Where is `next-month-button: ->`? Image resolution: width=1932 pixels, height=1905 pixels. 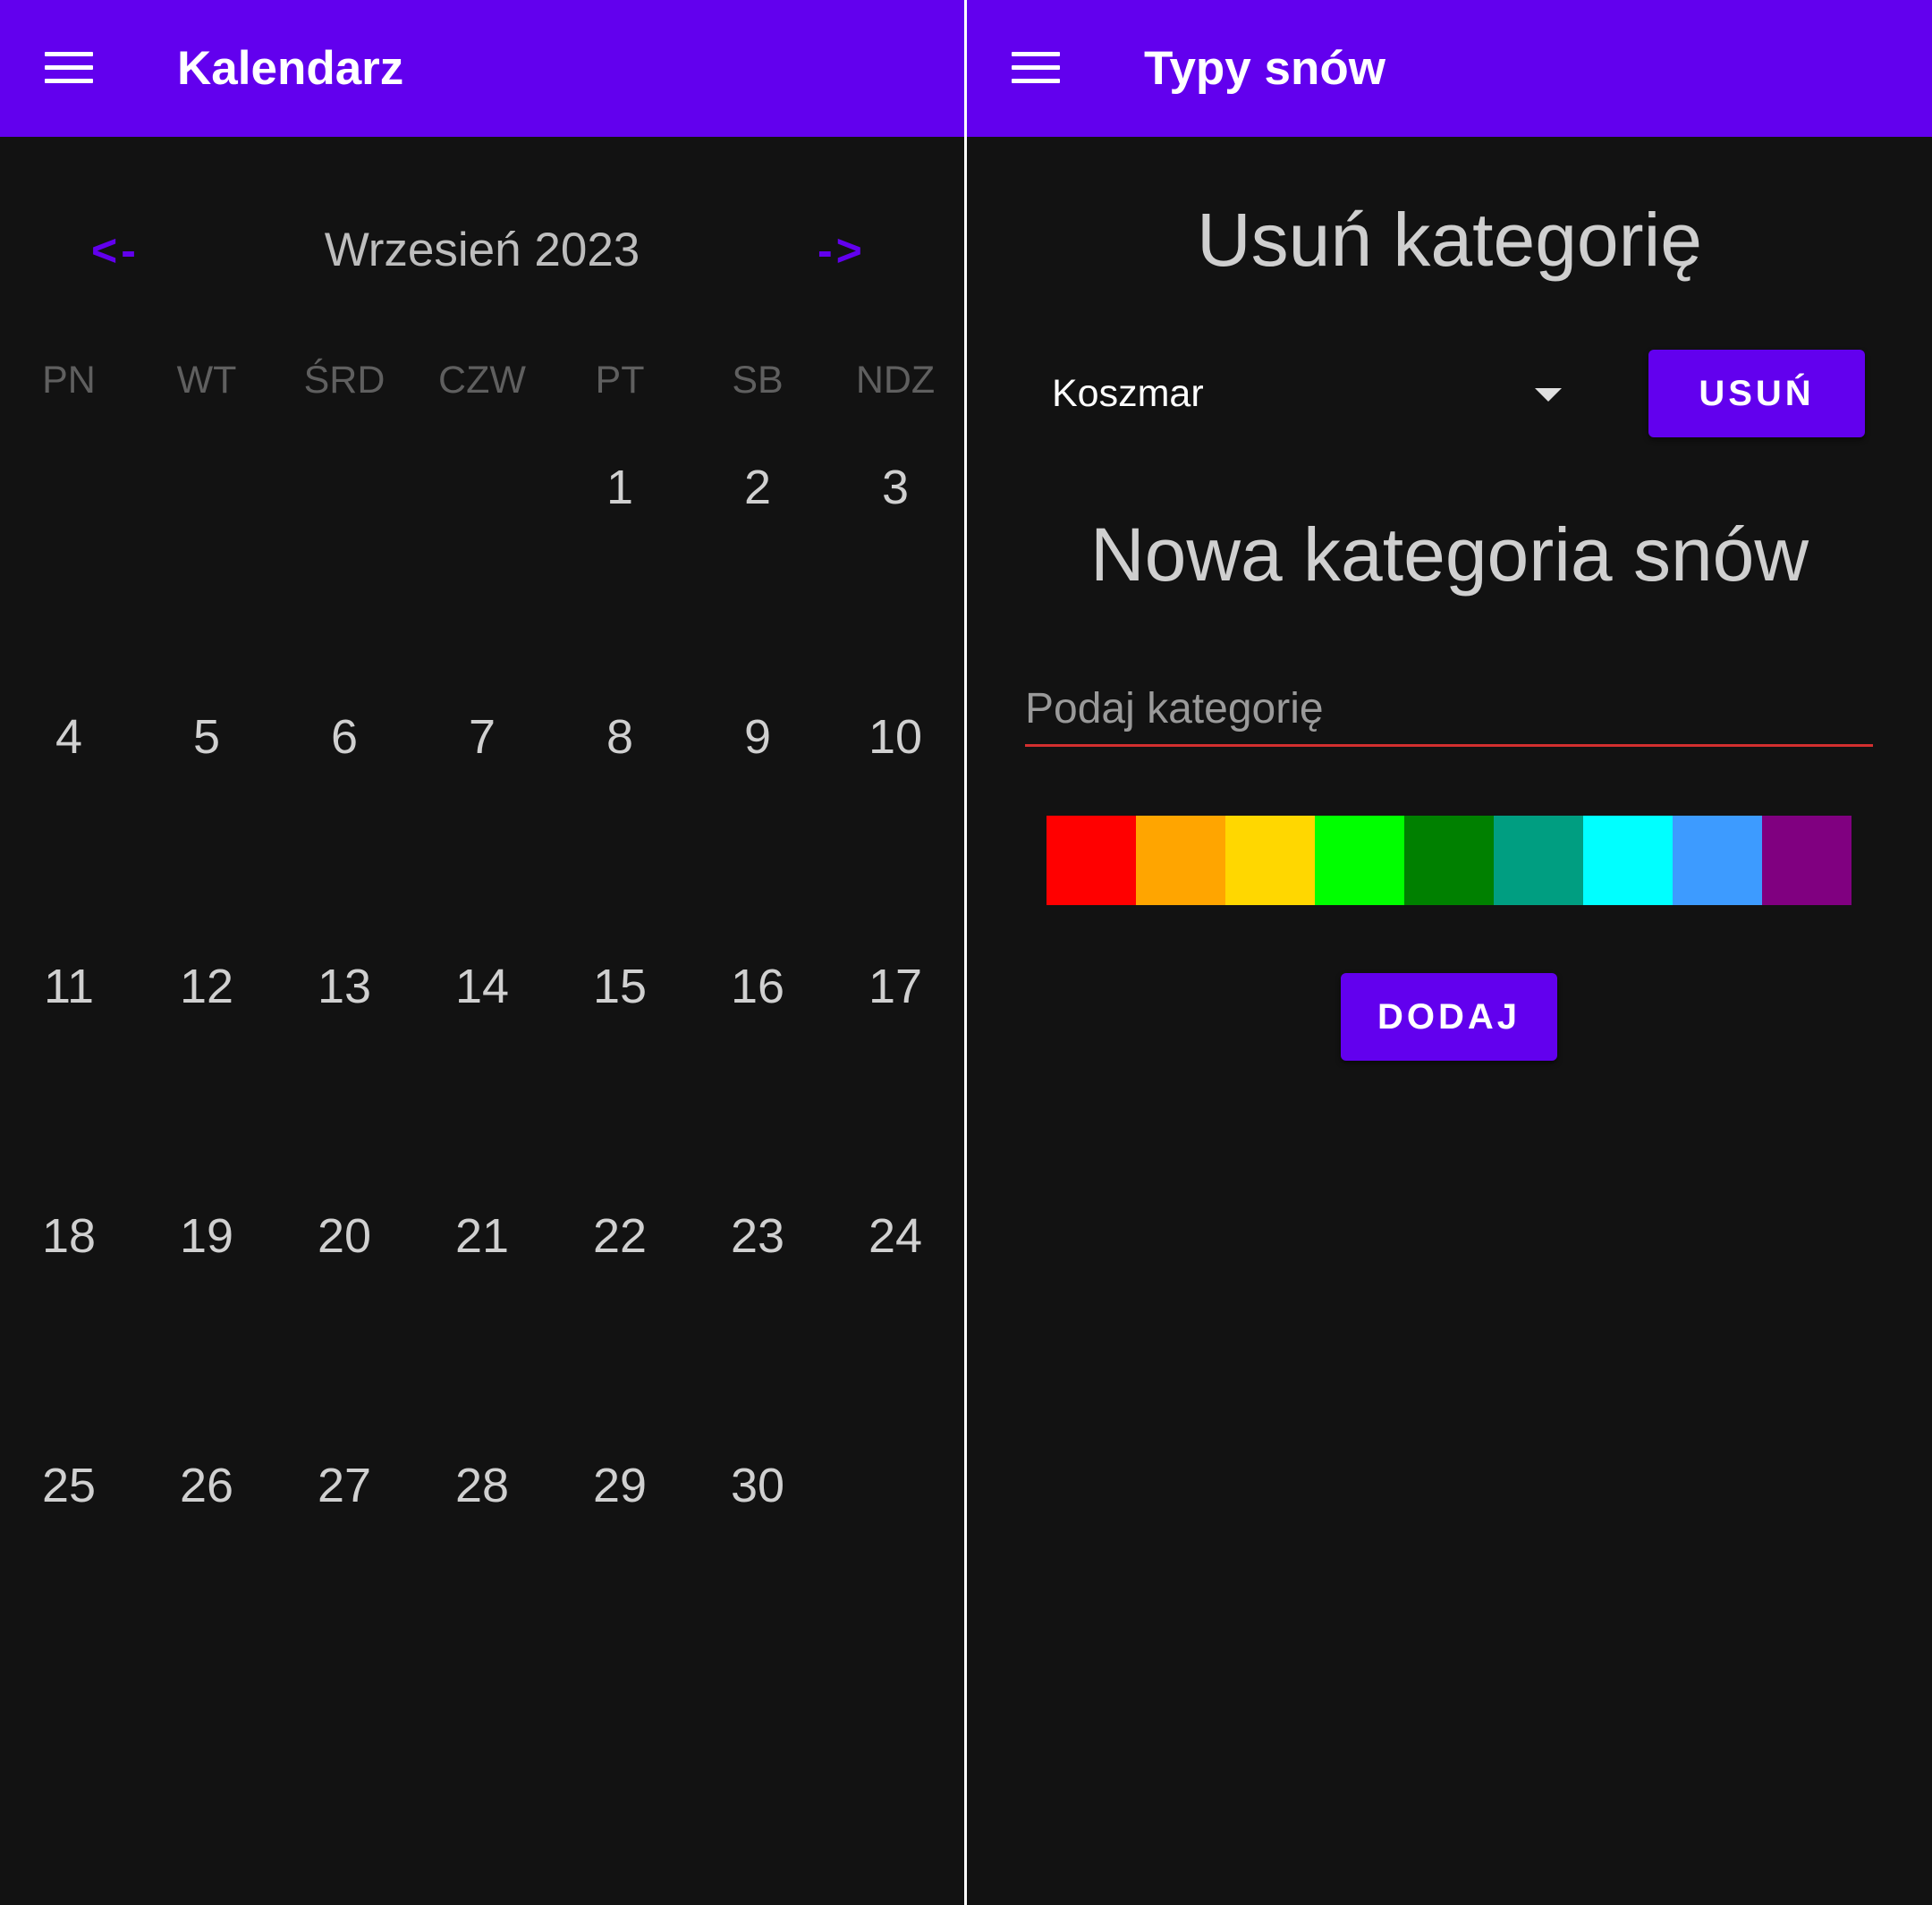
next-month-button: -> is located at coordinates (842, 250).